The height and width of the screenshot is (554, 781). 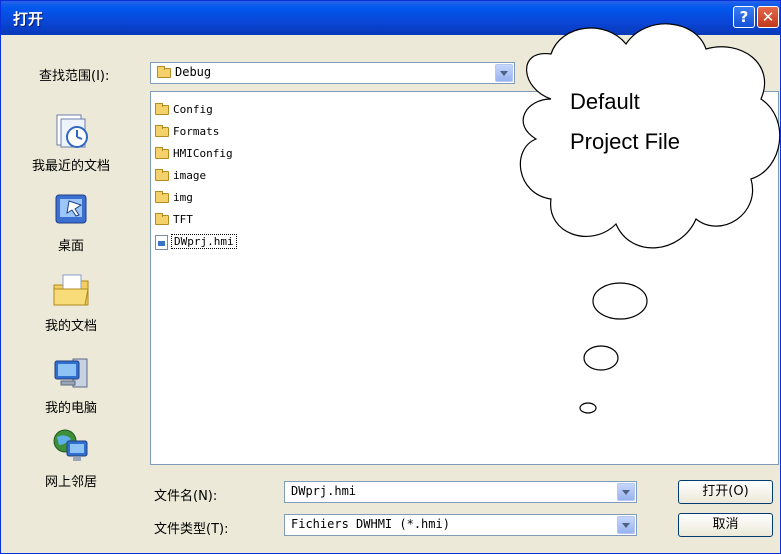 I want to click on list-item-folder: img, so click(x=174, y=198).